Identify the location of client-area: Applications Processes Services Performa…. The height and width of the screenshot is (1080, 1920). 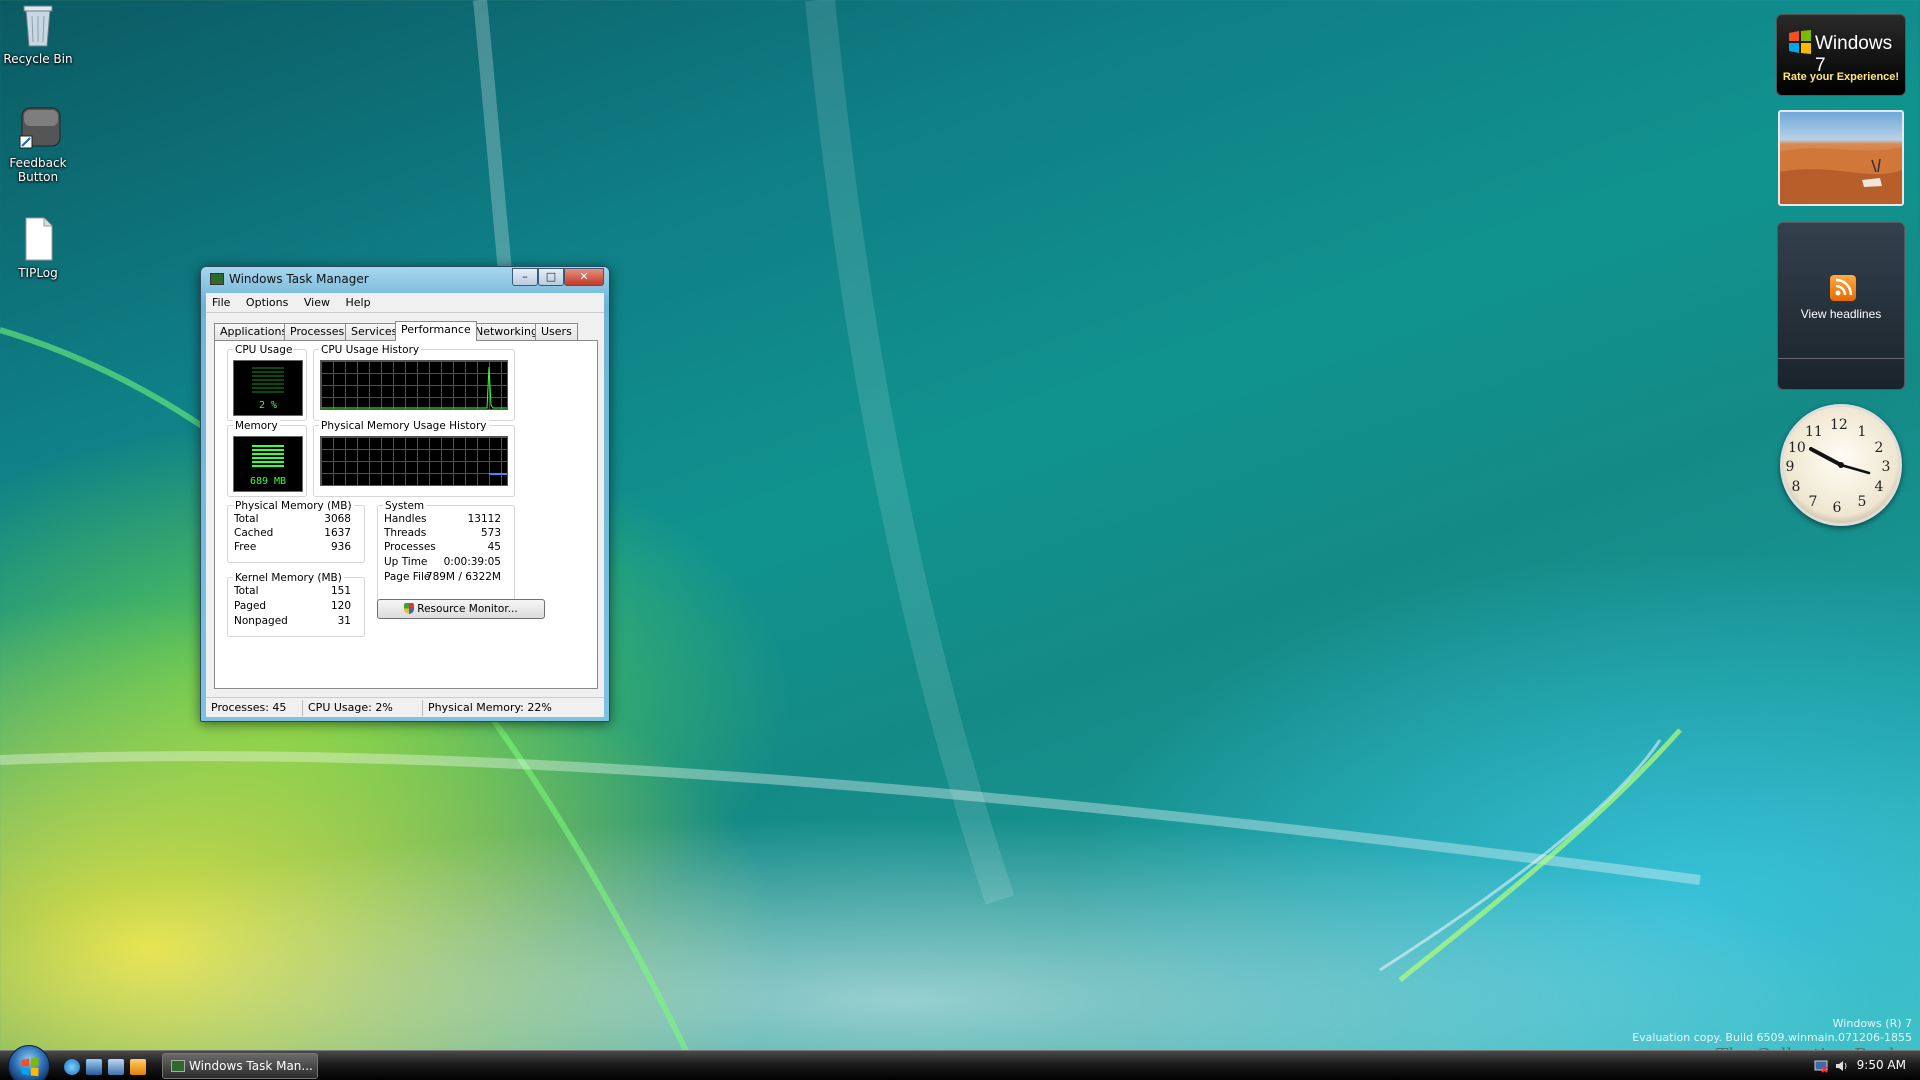
(405, 505).